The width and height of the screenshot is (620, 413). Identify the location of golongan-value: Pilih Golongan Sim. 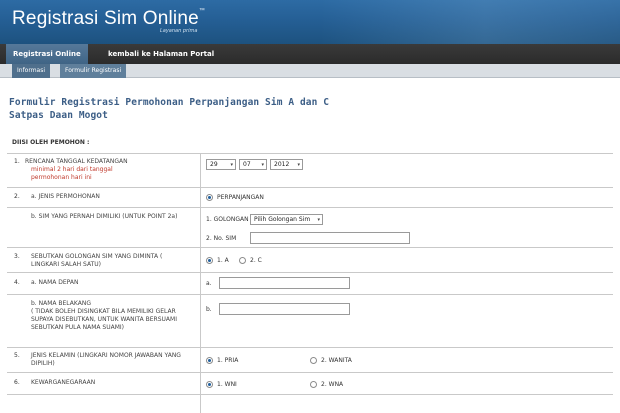
(282, 219).